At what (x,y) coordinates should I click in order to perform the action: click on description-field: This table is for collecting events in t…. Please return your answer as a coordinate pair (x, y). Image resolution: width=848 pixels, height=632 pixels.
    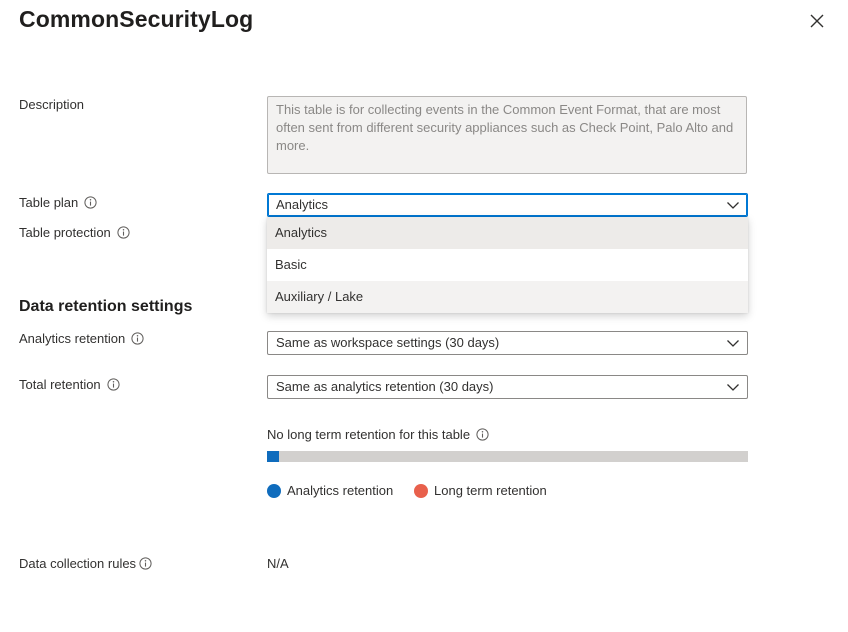
    Looking at the image, I should click on (507, 135).